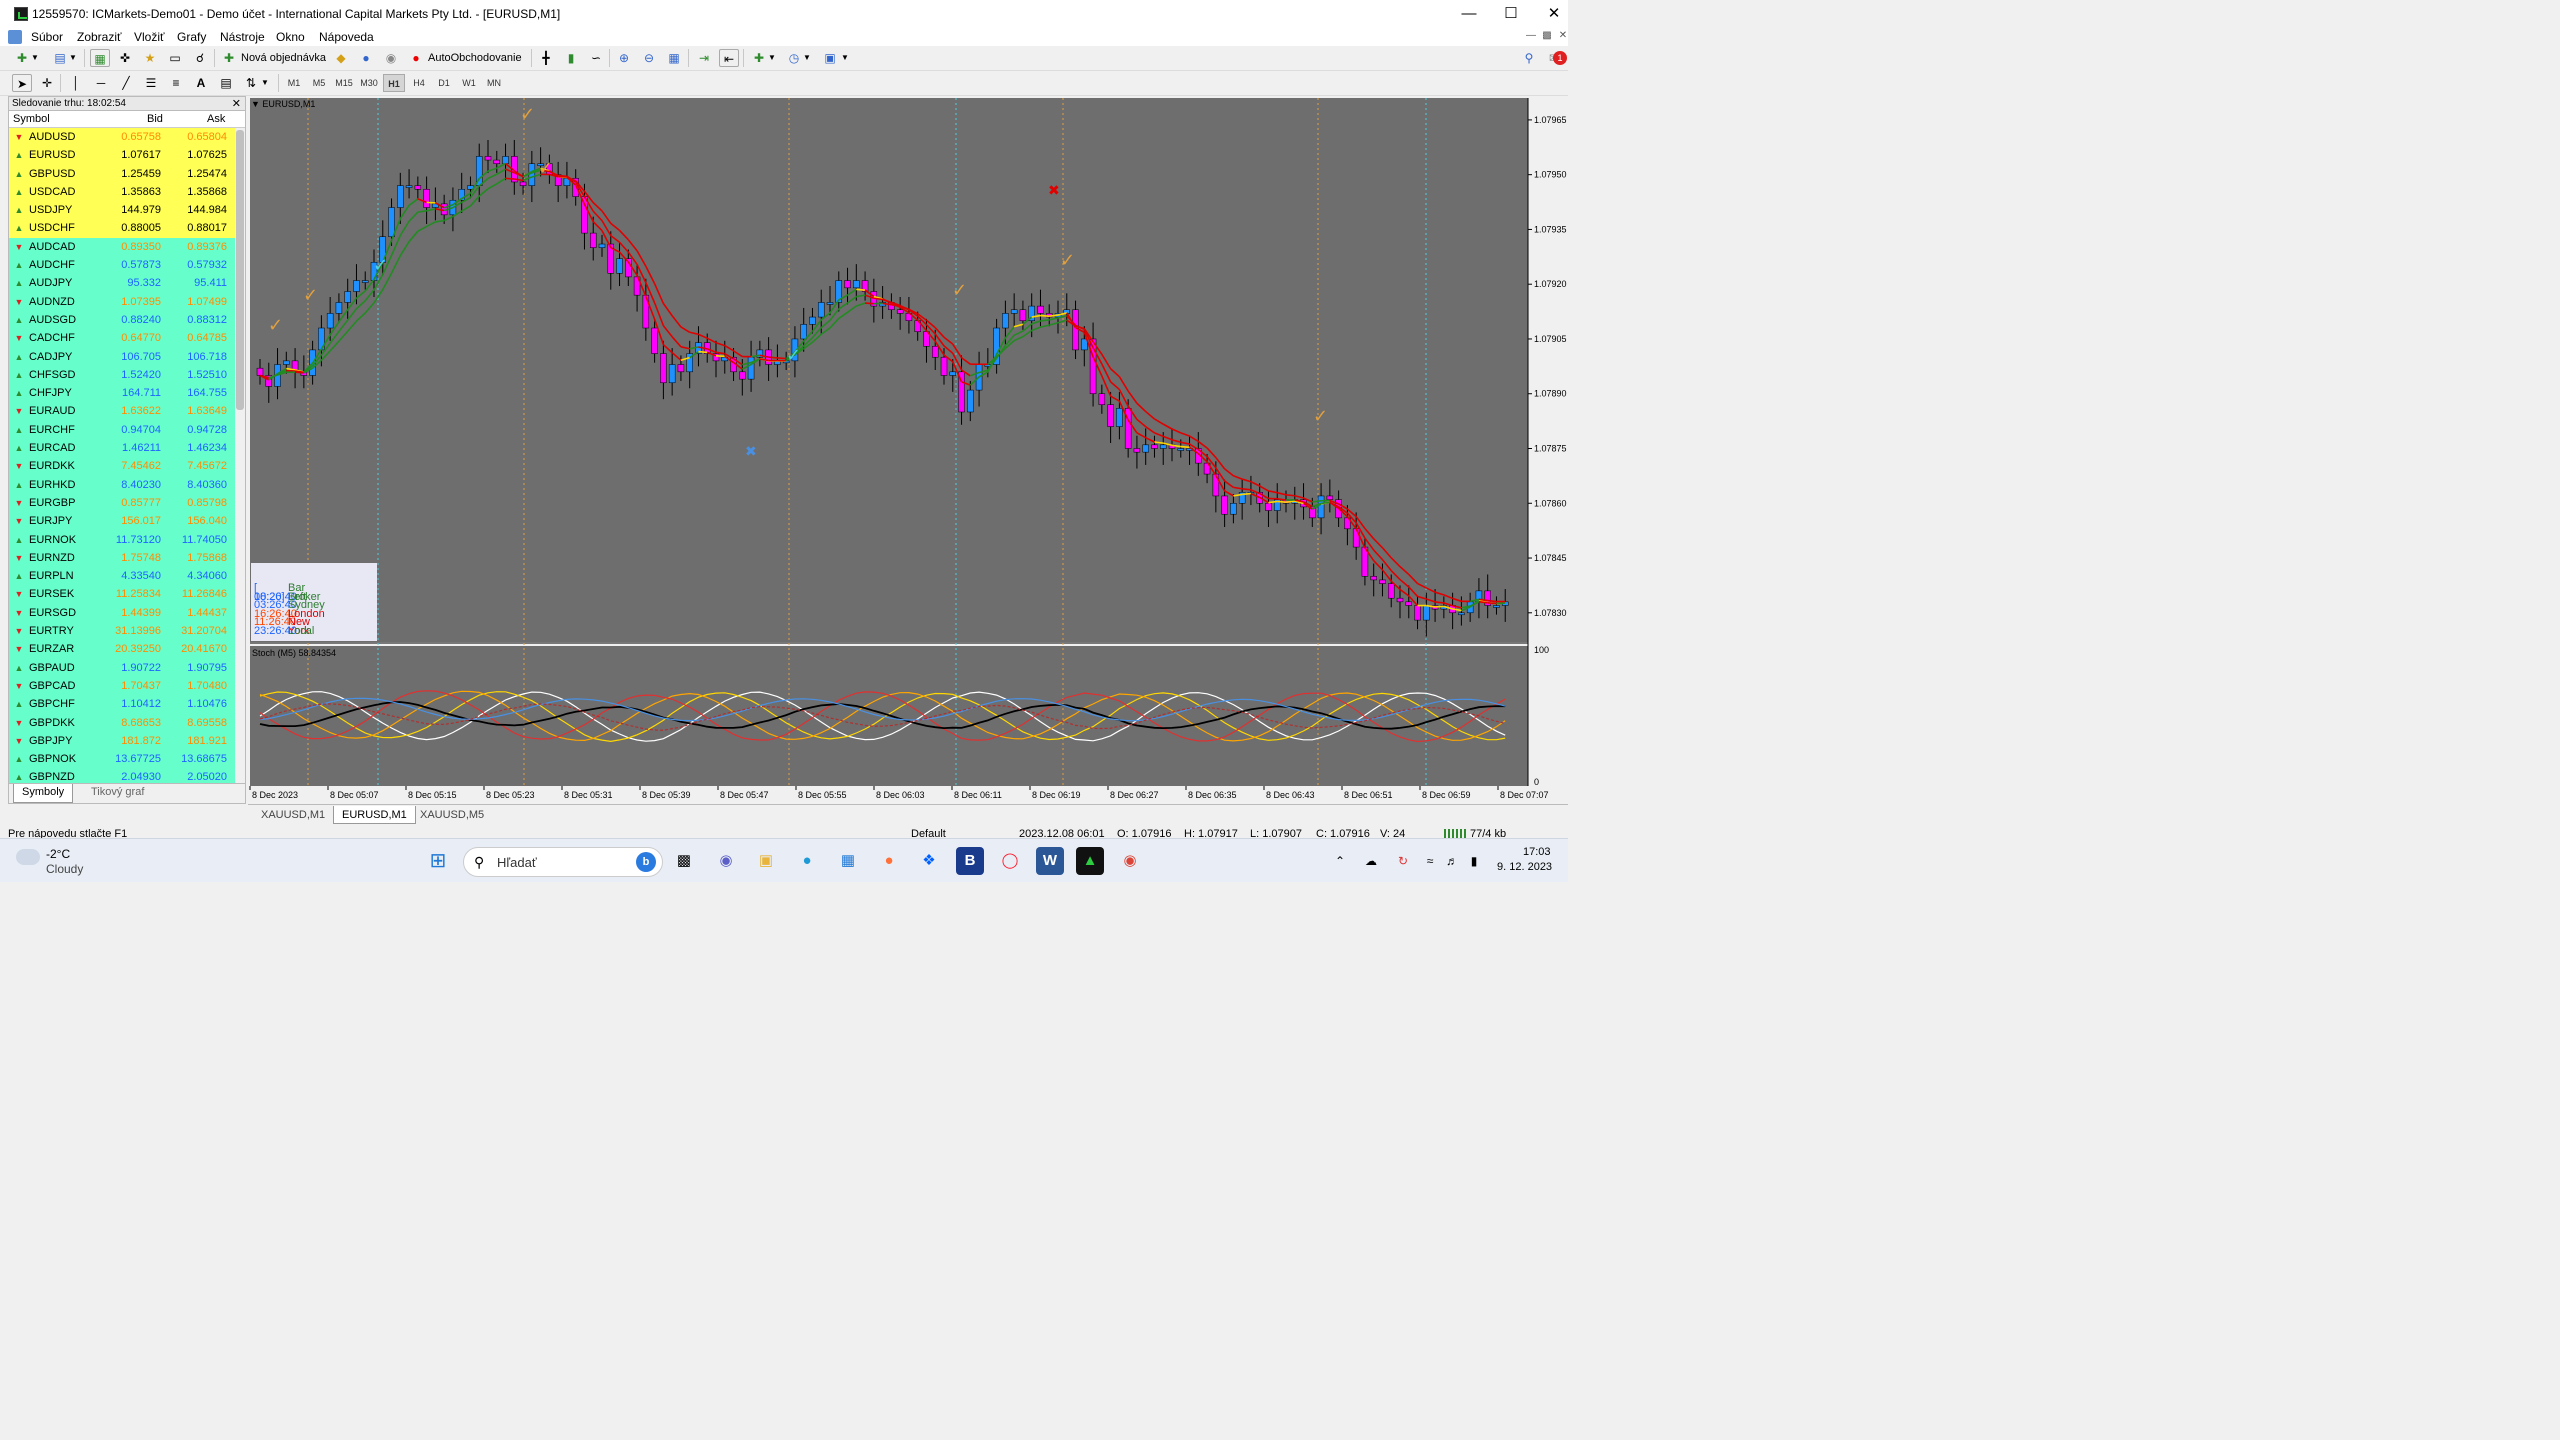  What do you see at coordinates (807, 861) in the screenshot?
I see `edge-icon: ●` at bounding box center [807, 861].